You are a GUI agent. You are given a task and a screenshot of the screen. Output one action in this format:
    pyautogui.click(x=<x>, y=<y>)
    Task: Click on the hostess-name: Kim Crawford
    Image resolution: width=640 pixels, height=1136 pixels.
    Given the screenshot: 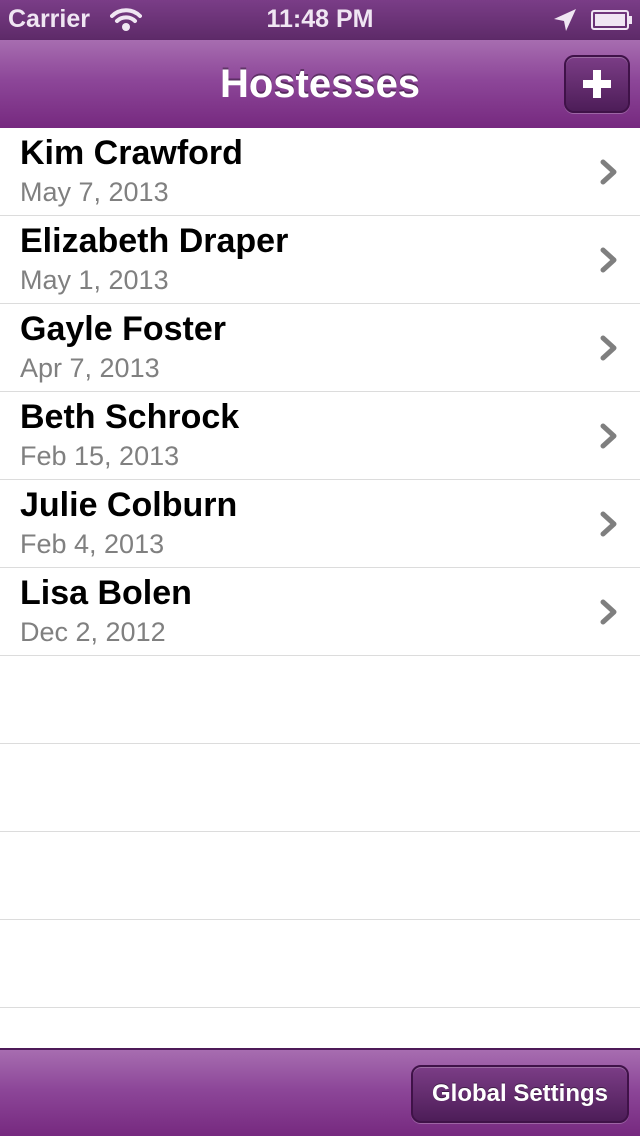 What is the action you would take?
    pyautogui.click(x=131, y=153)
    